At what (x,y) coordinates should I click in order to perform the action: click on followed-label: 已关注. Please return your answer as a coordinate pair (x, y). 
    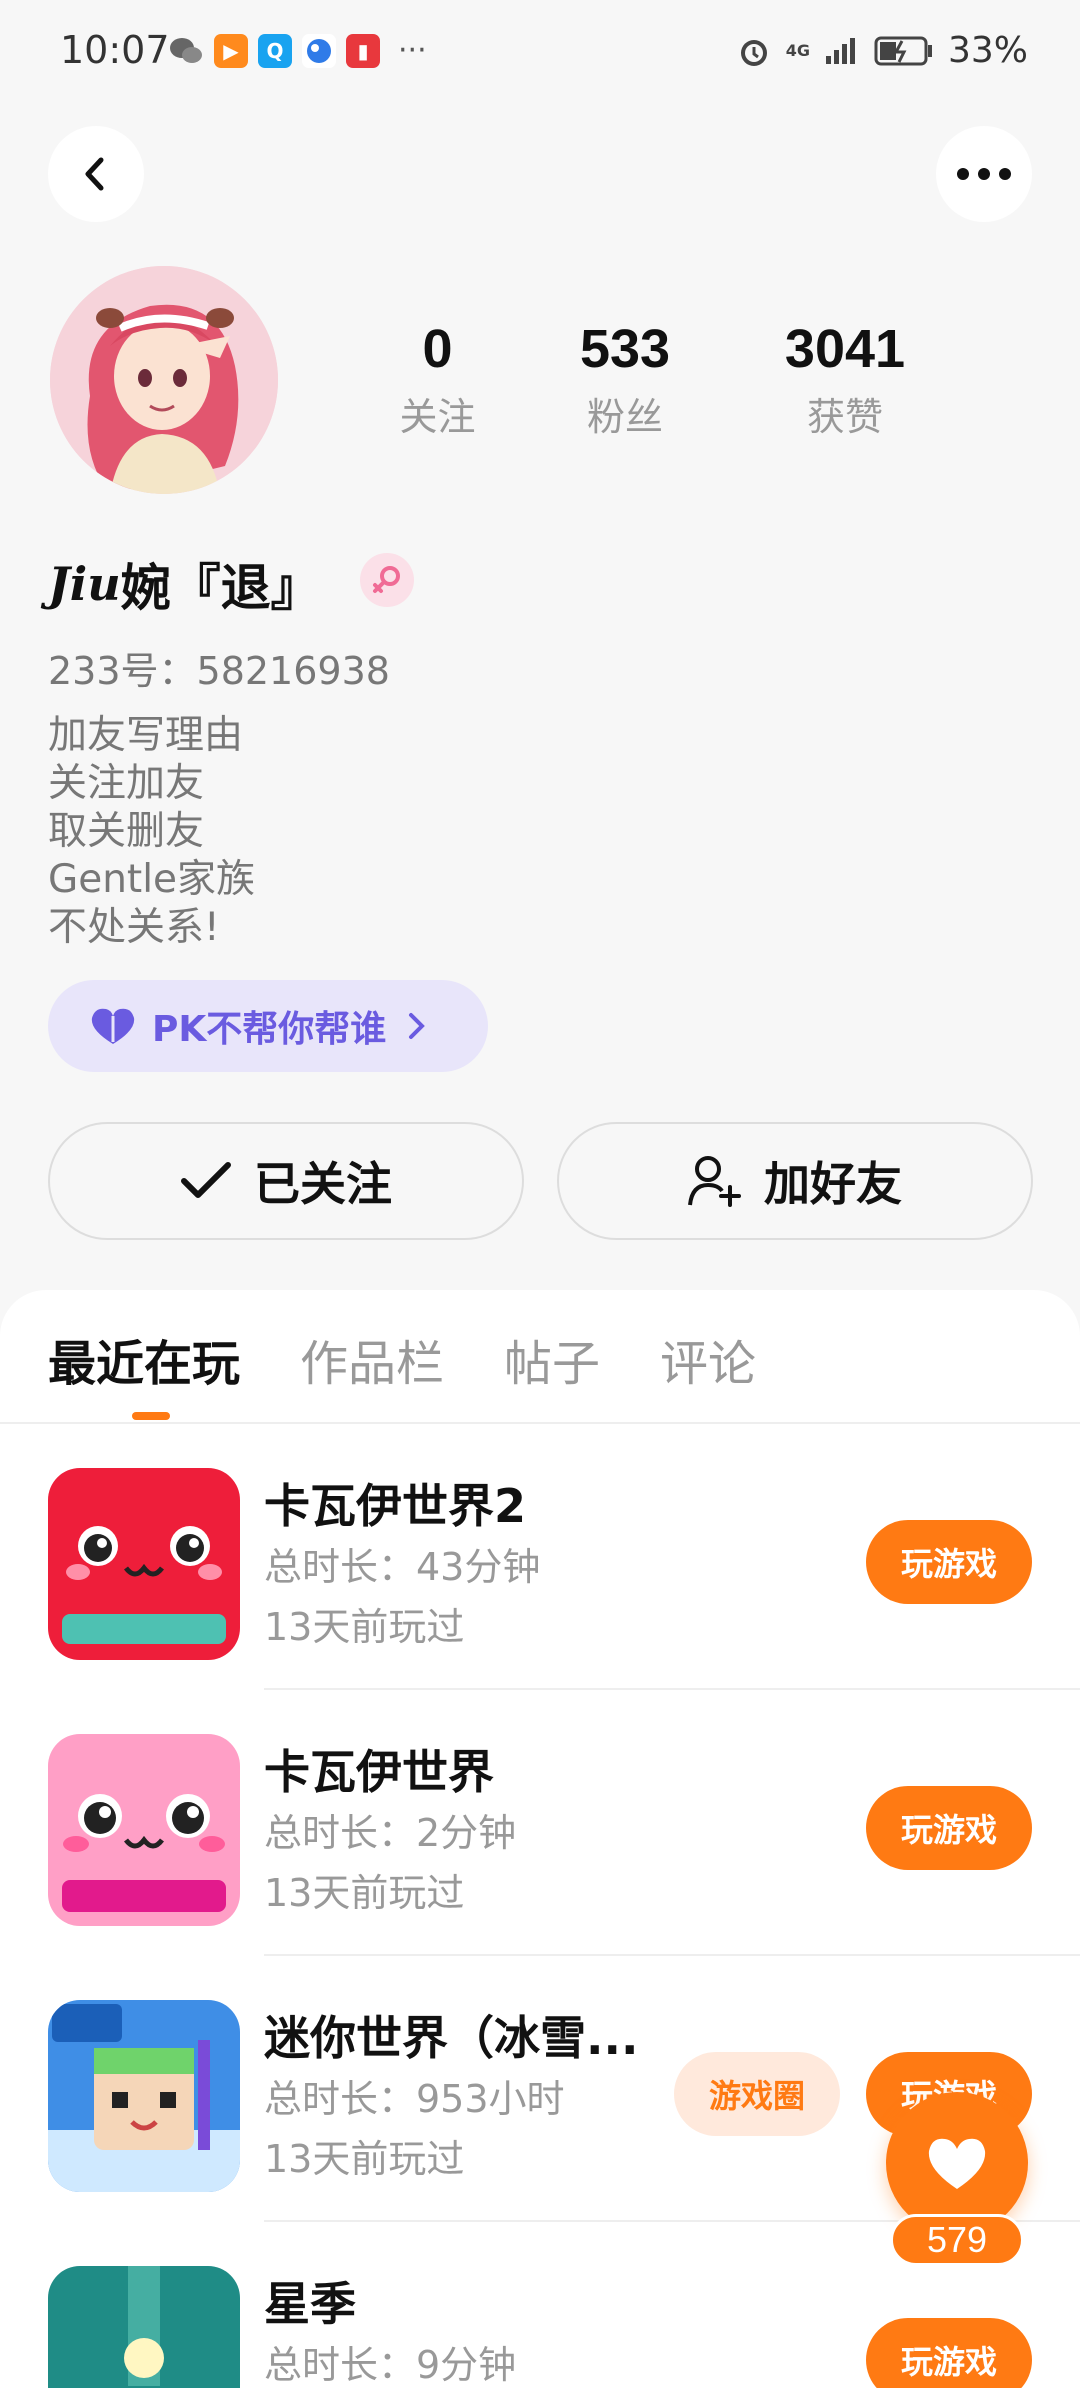
    Looking at the image, I should click on (323, 1184).